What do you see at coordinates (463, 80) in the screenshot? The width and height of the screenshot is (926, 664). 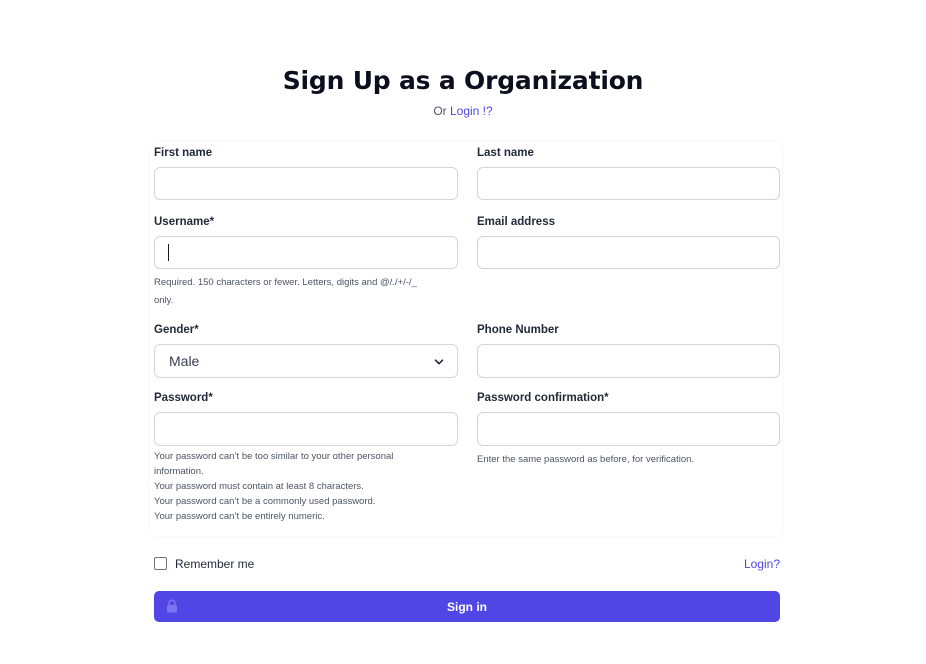 I see `page-title: Sign Up as a Organization` at bounding box center [463, 80].